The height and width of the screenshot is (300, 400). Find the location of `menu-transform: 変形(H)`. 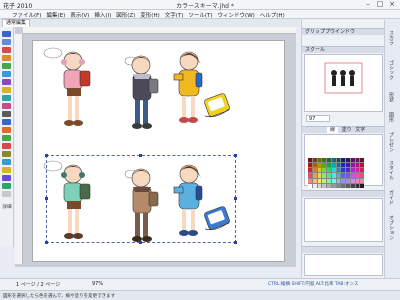

menu-transform: 変形(H) is located at coordinates (149, 15).